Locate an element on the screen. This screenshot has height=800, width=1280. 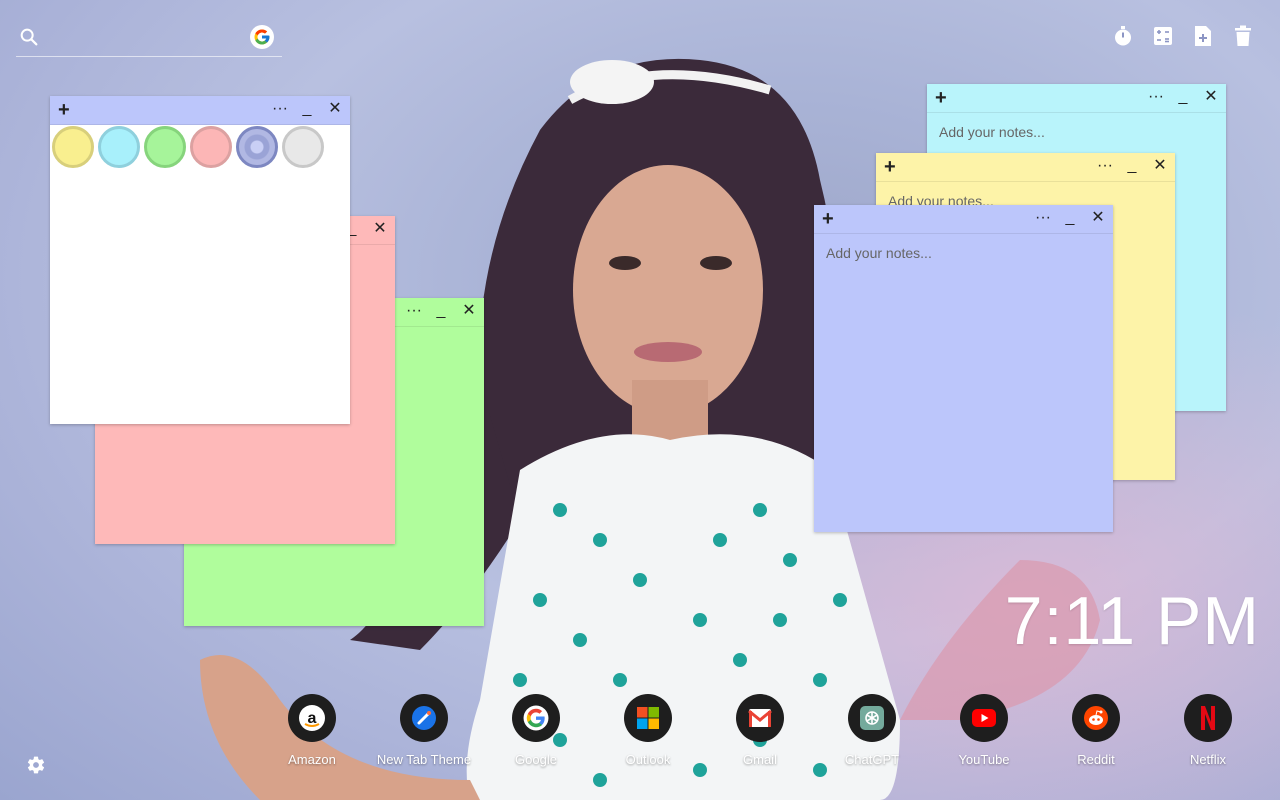
shortcut-amazon: a Amazon is located at coordinates (312, 730).